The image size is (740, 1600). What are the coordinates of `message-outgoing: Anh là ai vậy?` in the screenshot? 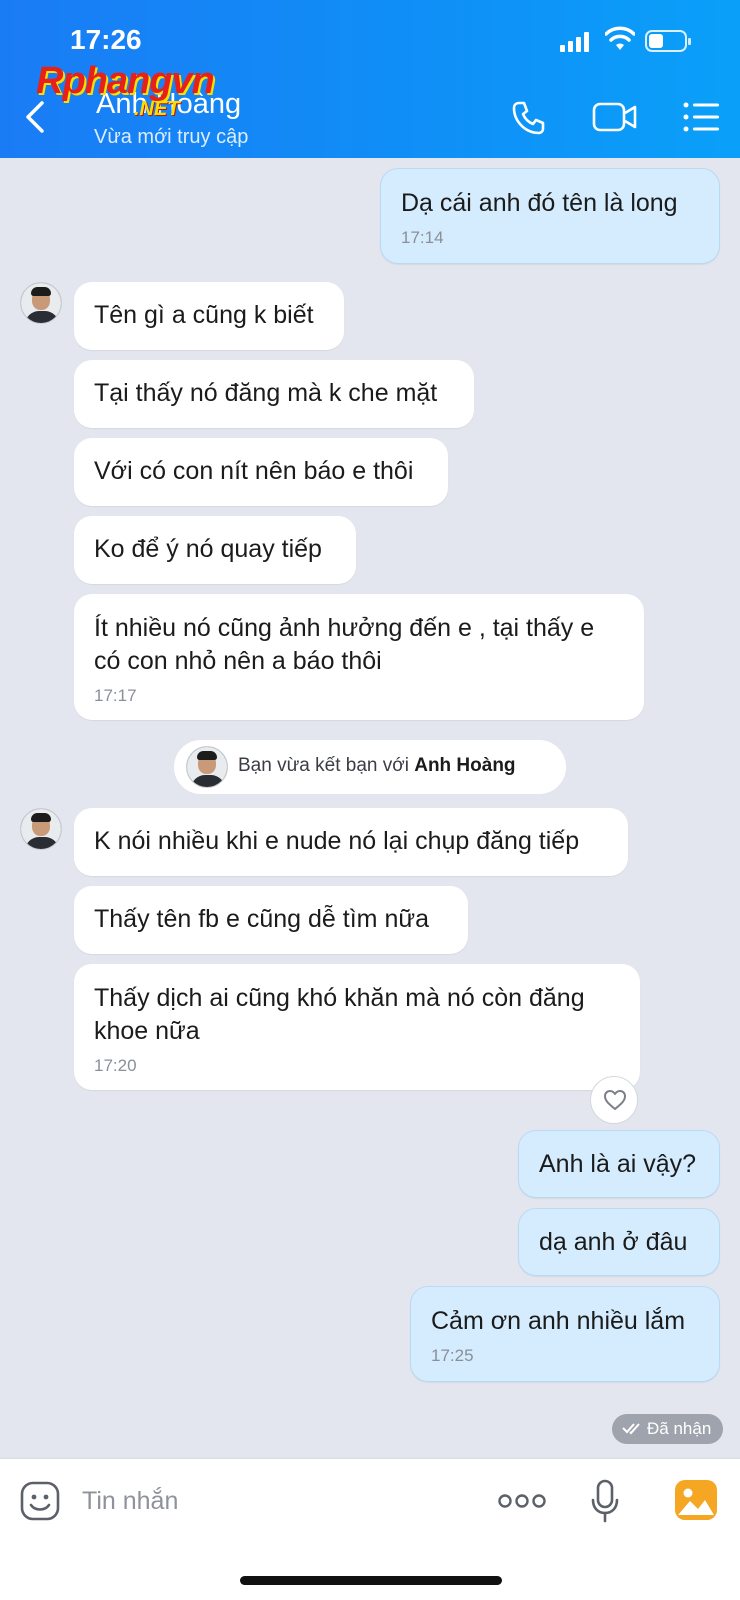 It's located at (619, 1164).